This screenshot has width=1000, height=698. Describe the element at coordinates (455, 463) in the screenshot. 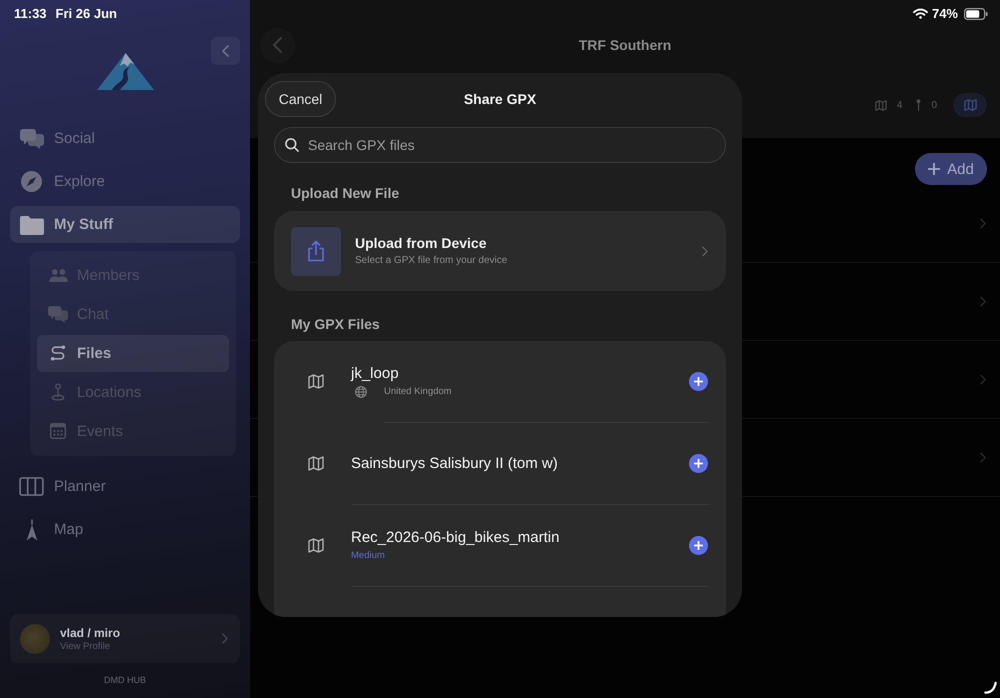

I see `file-name: Sainsburys Salisbury II (tom w)` at that location.